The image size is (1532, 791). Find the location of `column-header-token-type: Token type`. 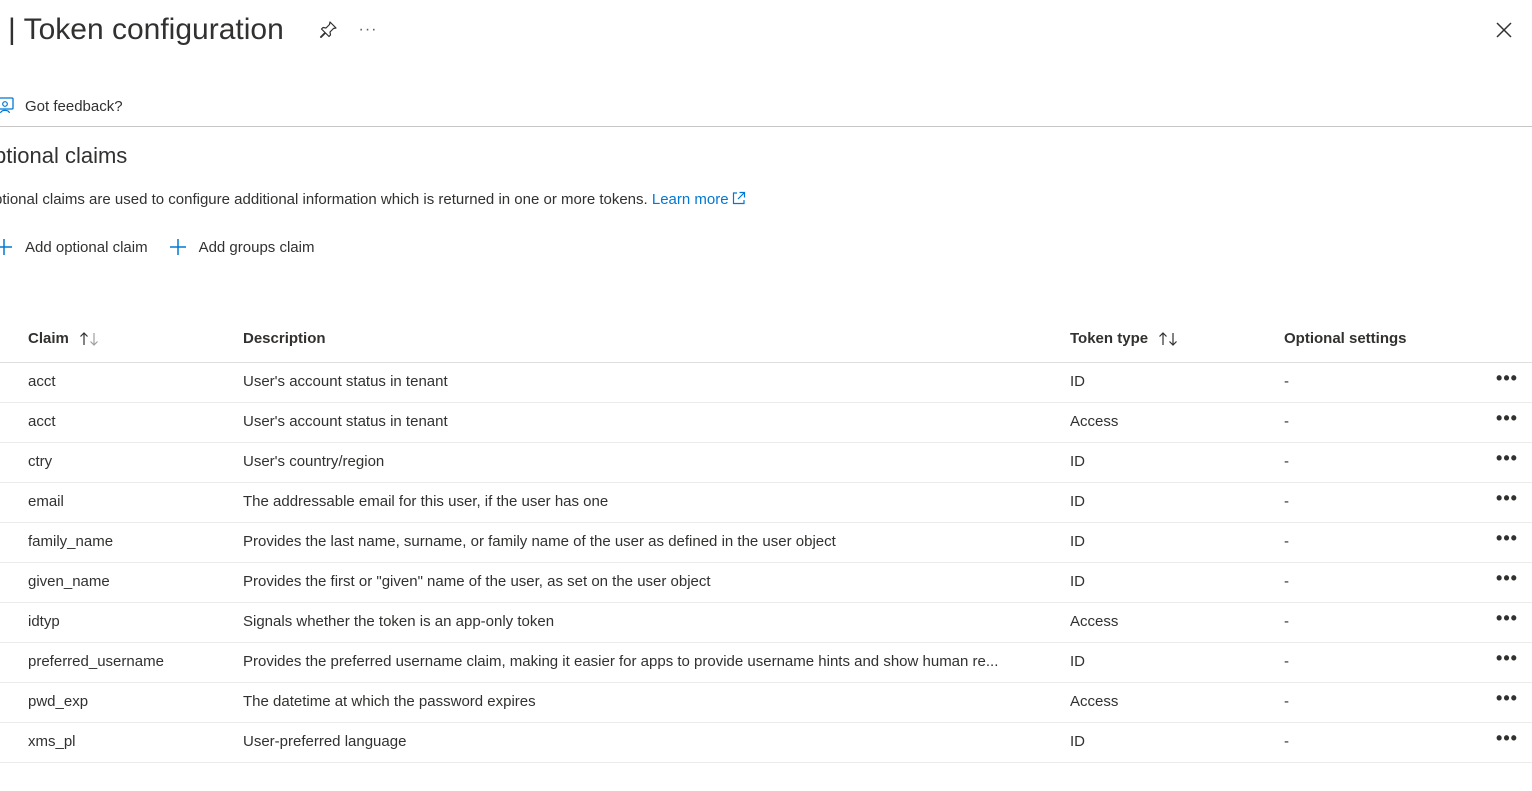

column-header-token-type: Token type is located at coordinates (1125, 338).